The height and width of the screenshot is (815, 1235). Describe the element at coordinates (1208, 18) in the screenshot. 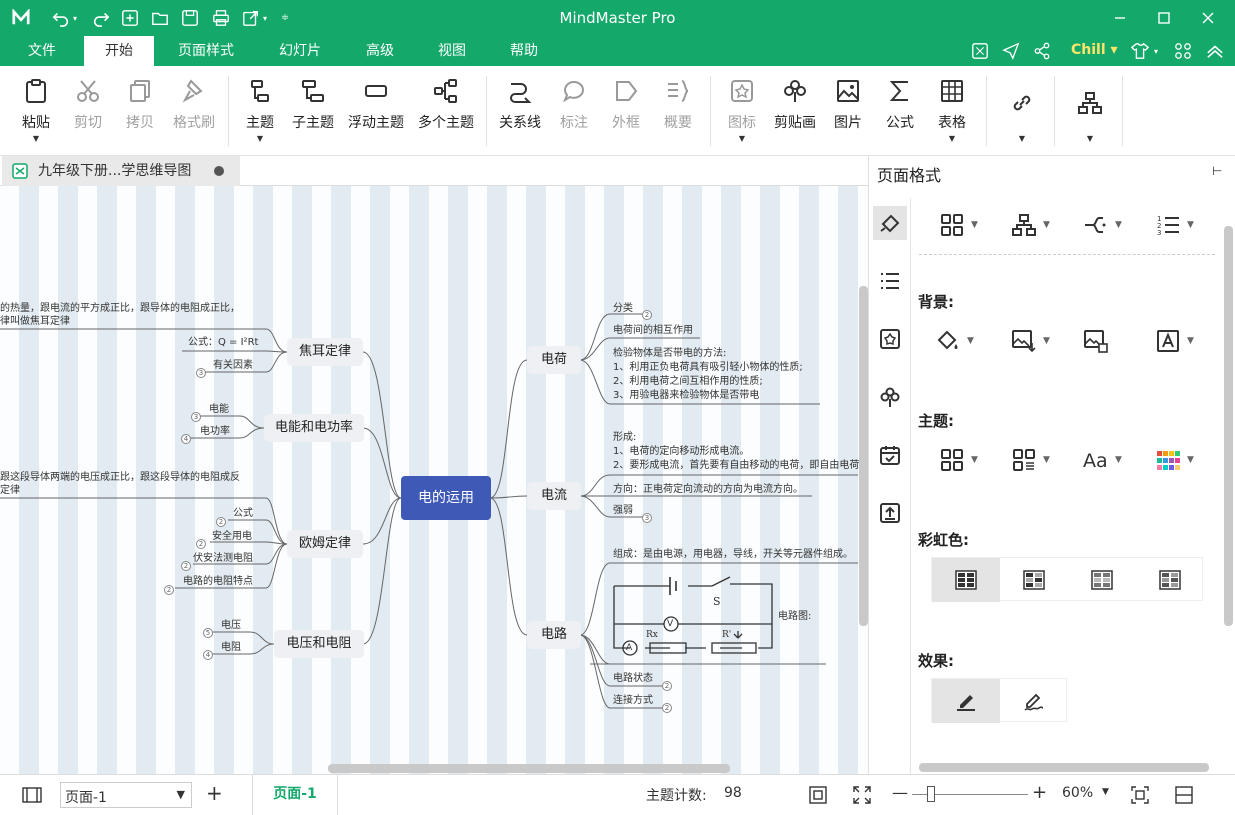

I see `close-icon` at that location.